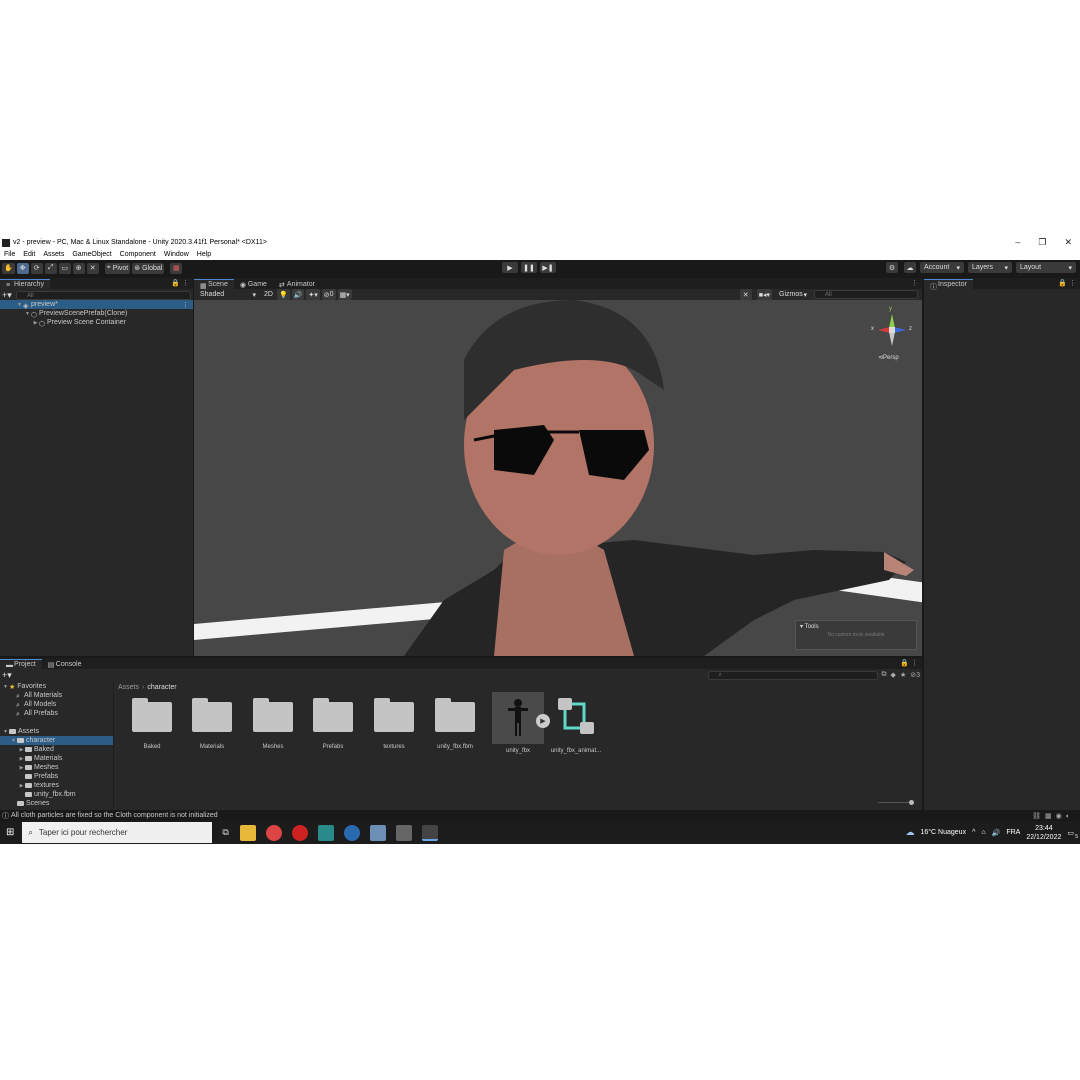  What do you see at coordinates (65, 664) in the screenshot?
I see `tab-console: ▤ Console` at bounding box center [65, 664].